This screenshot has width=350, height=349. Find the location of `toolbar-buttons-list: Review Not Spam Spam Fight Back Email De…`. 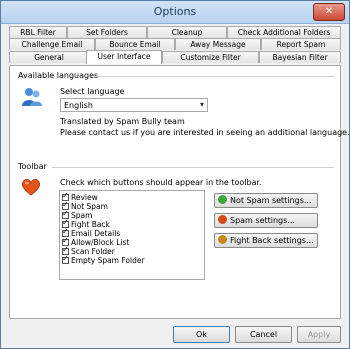

toolbar-buttons-list: Review Not Spam Spam Fight Back Email De… is located at coordinates (132, 235).